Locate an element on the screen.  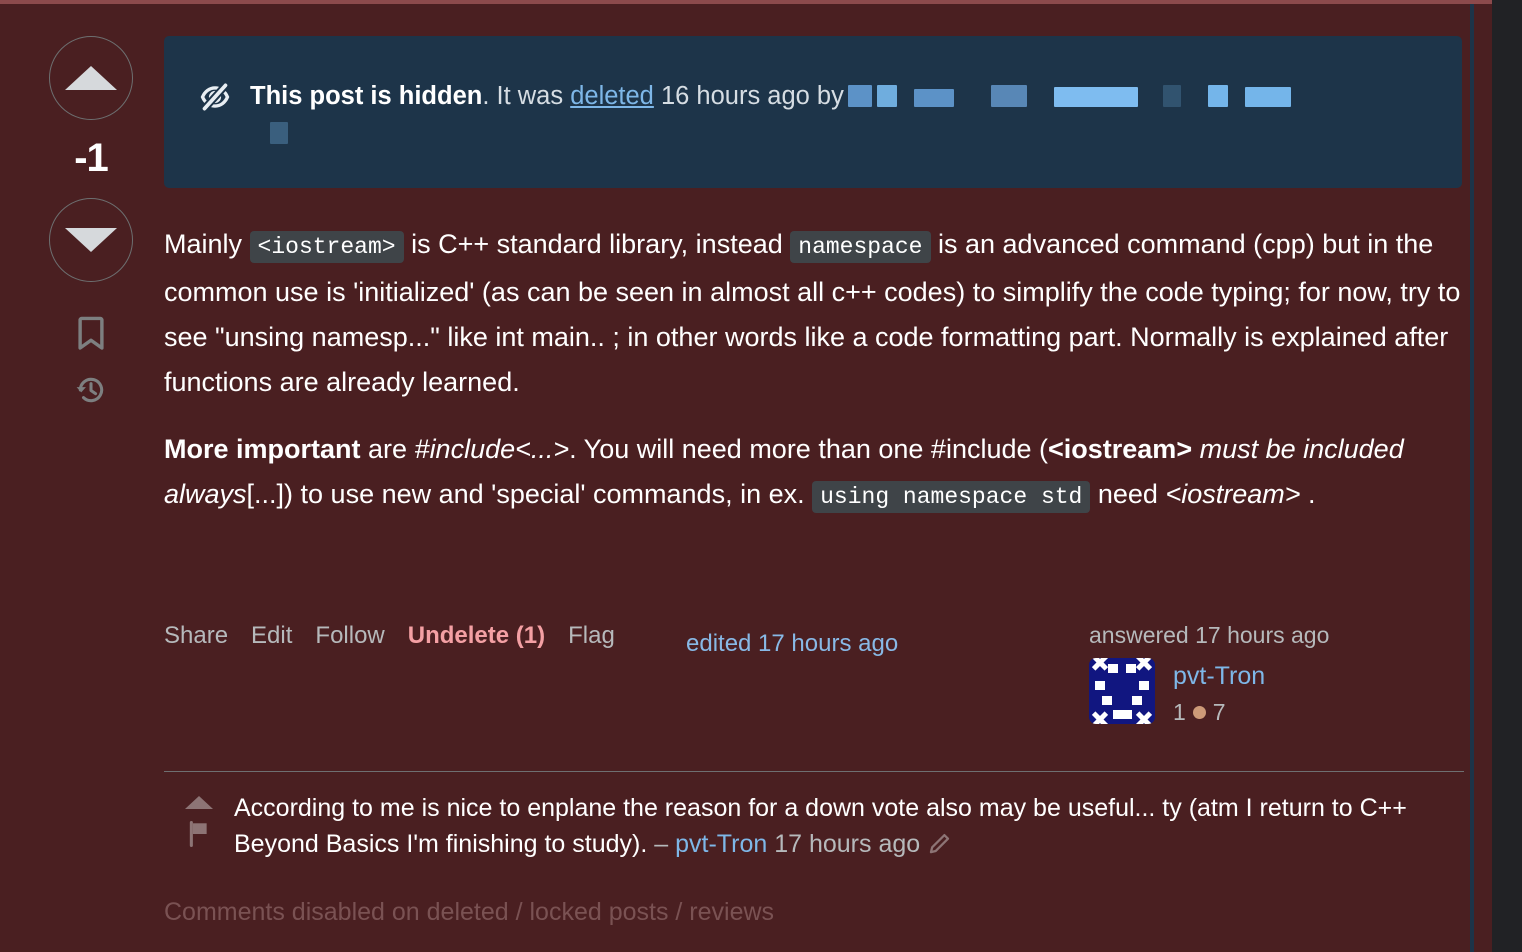
identicon-avatar is located at coordinates (1122, 691).